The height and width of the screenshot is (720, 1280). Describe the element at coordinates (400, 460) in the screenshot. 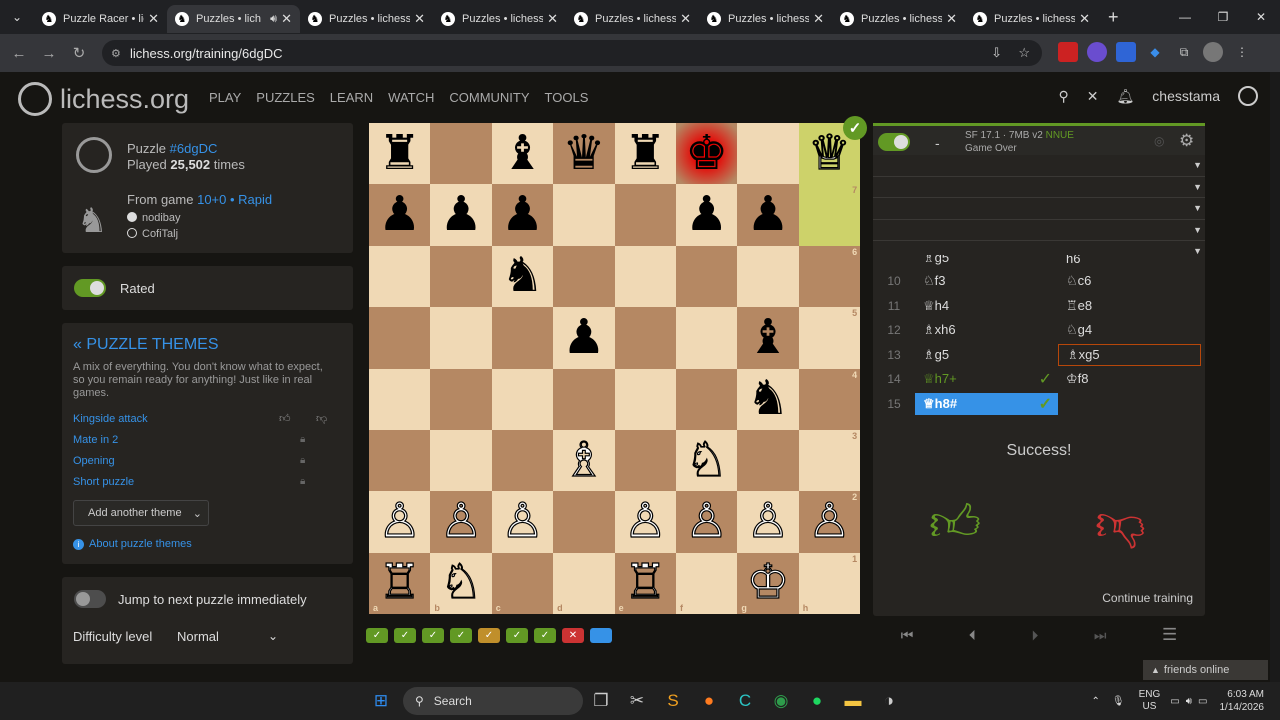

I see `square-a3` at that location.